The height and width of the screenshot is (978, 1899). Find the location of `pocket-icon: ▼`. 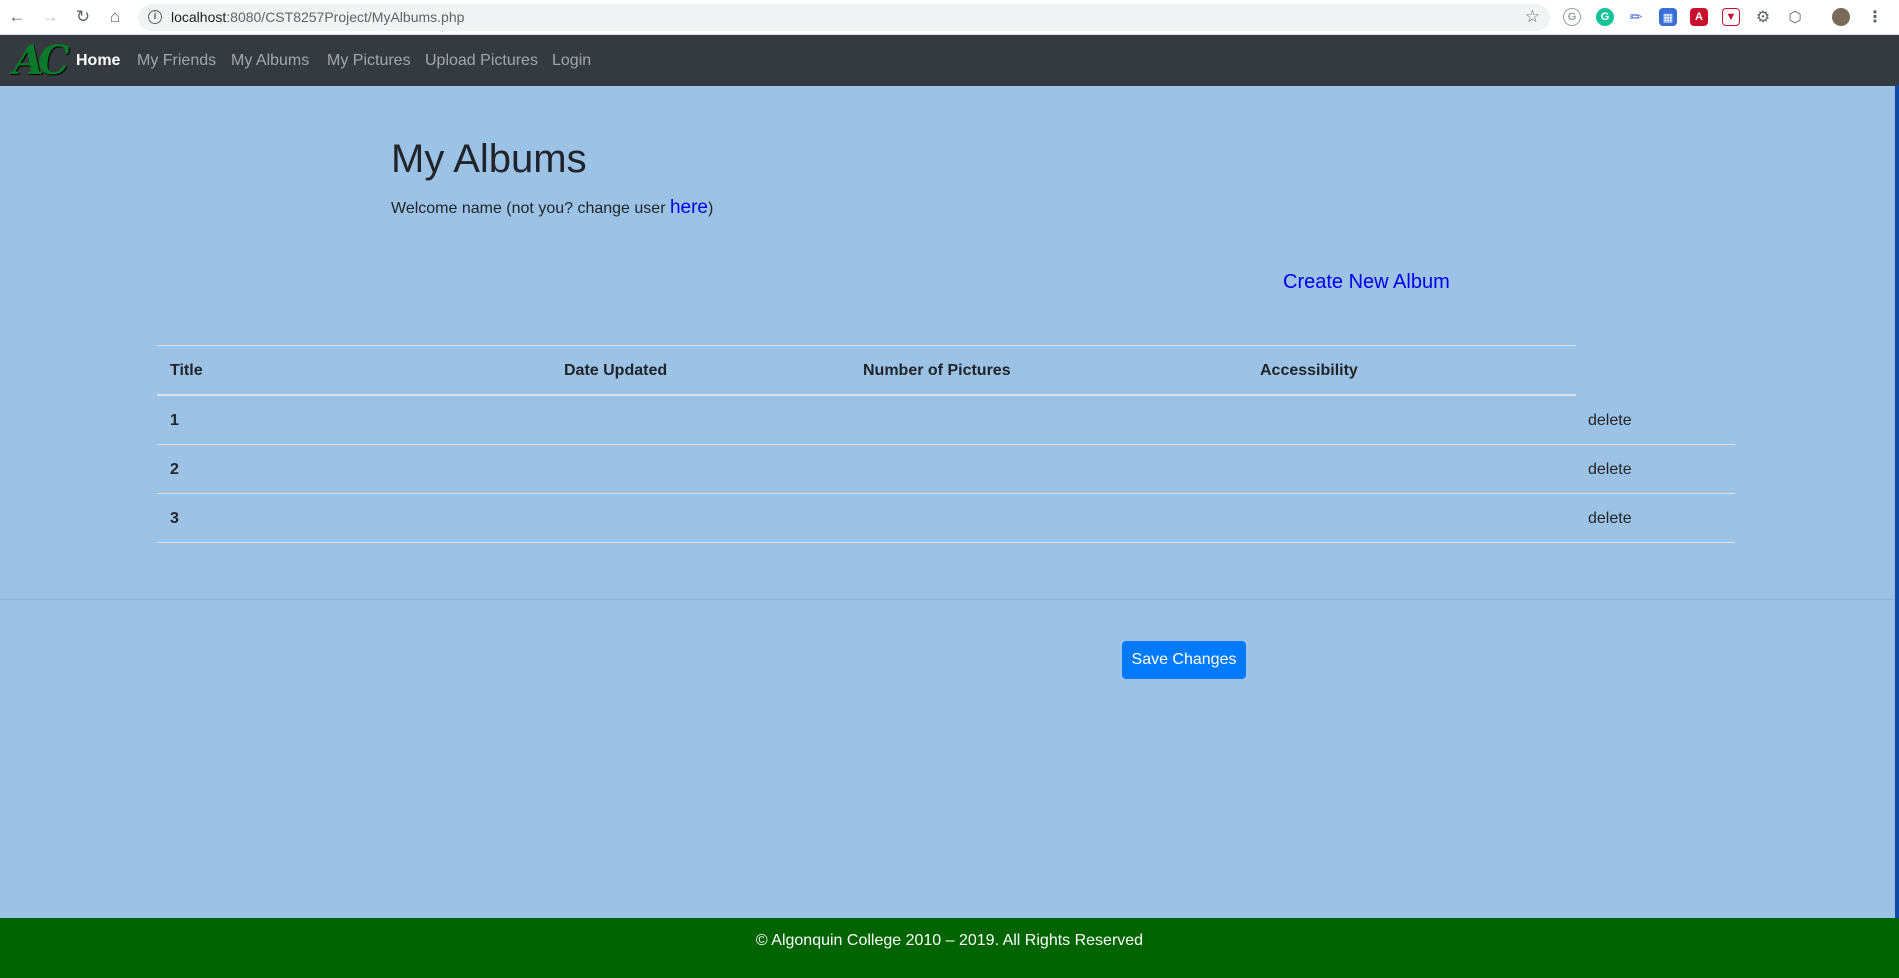

pocket-icon: ▼ is located at coordinates (1731, 17).